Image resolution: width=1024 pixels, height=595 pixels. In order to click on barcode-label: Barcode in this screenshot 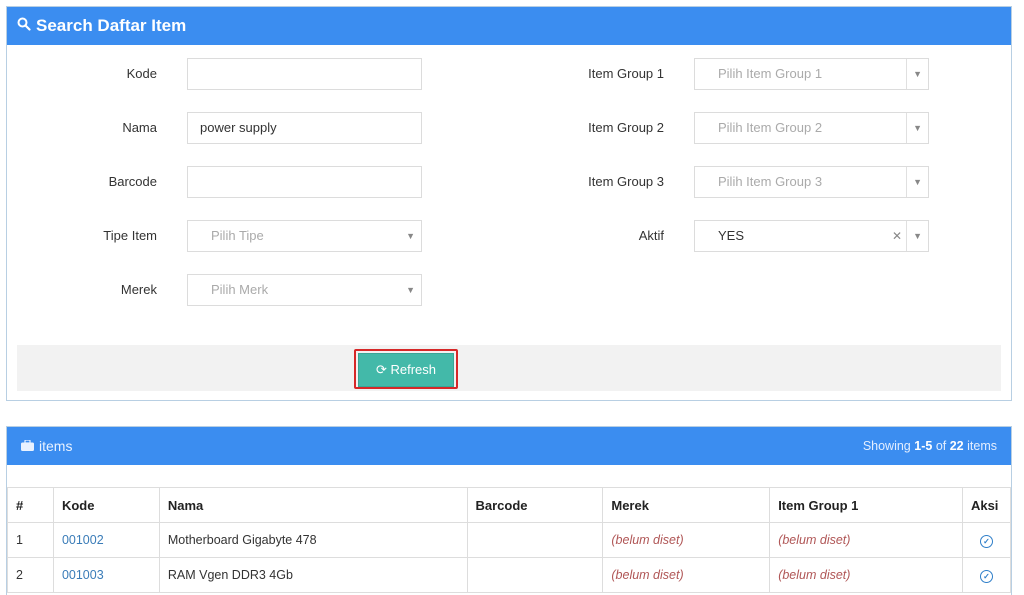, I will do `click(132, 181)`.